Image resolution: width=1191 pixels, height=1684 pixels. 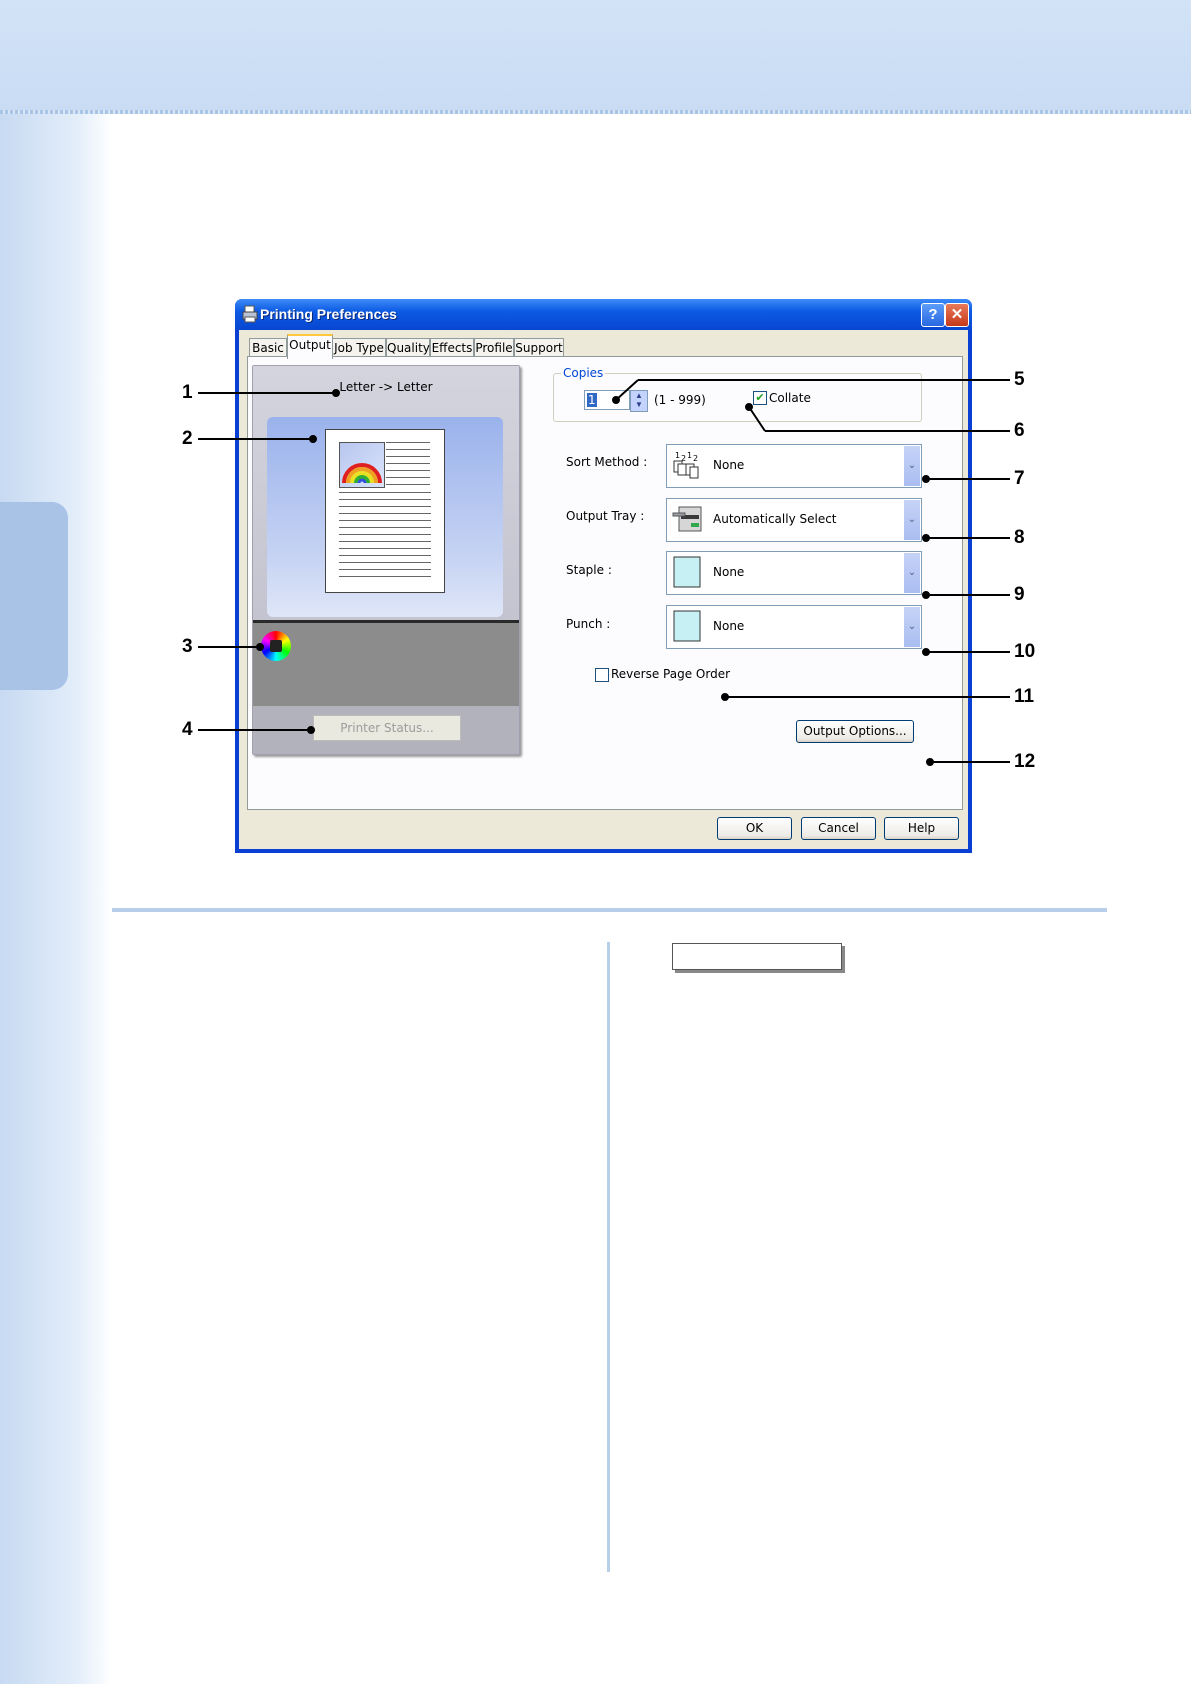 I want to click on callout-8: 8, so click(x=1019, y=537).